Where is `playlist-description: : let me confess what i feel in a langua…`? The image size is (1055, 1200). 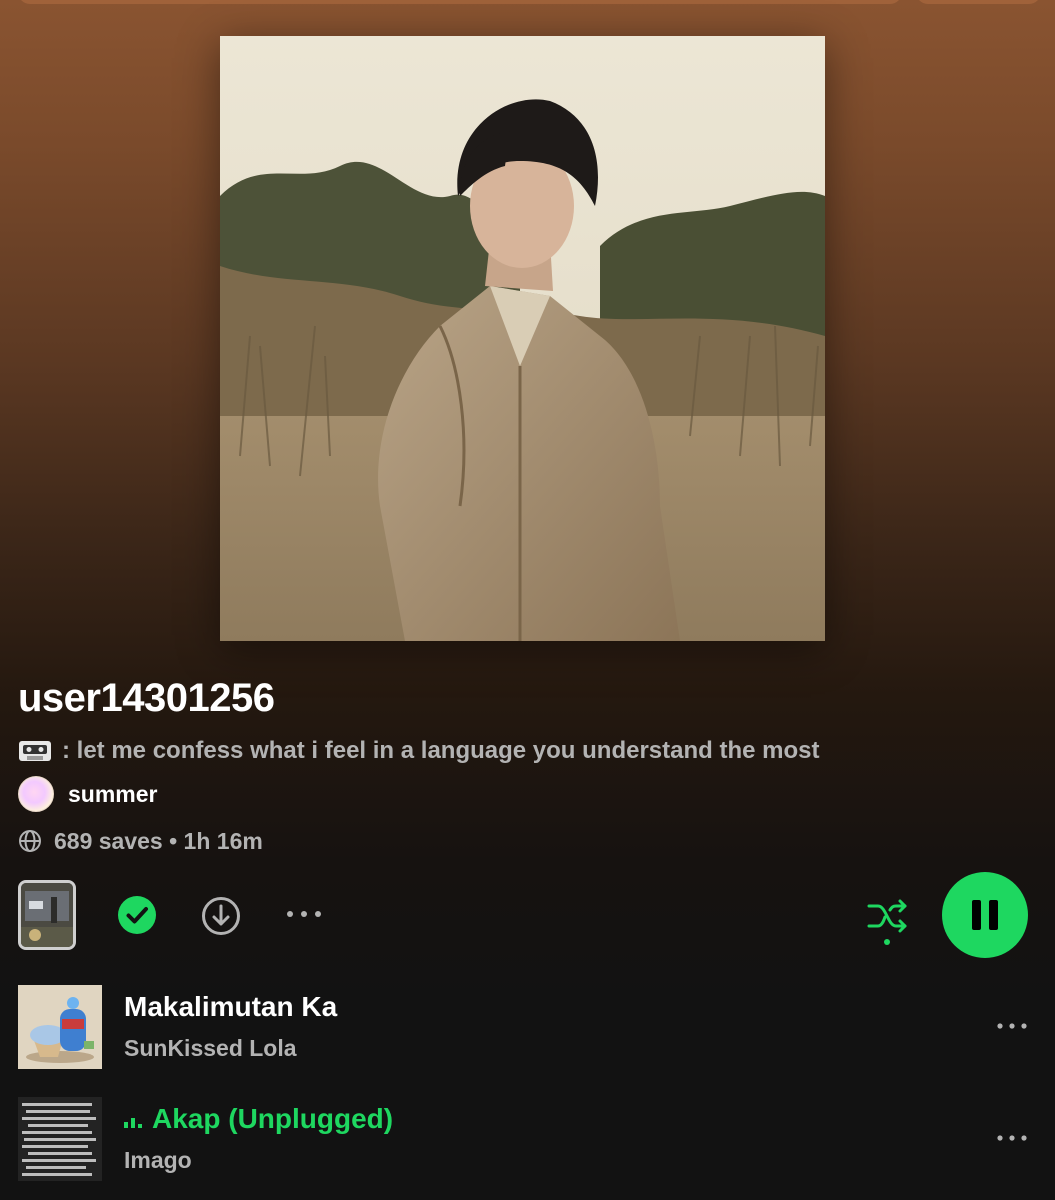 playlist-description: : let me confess what i feel in a langua… is located at coordinates (418, 751).